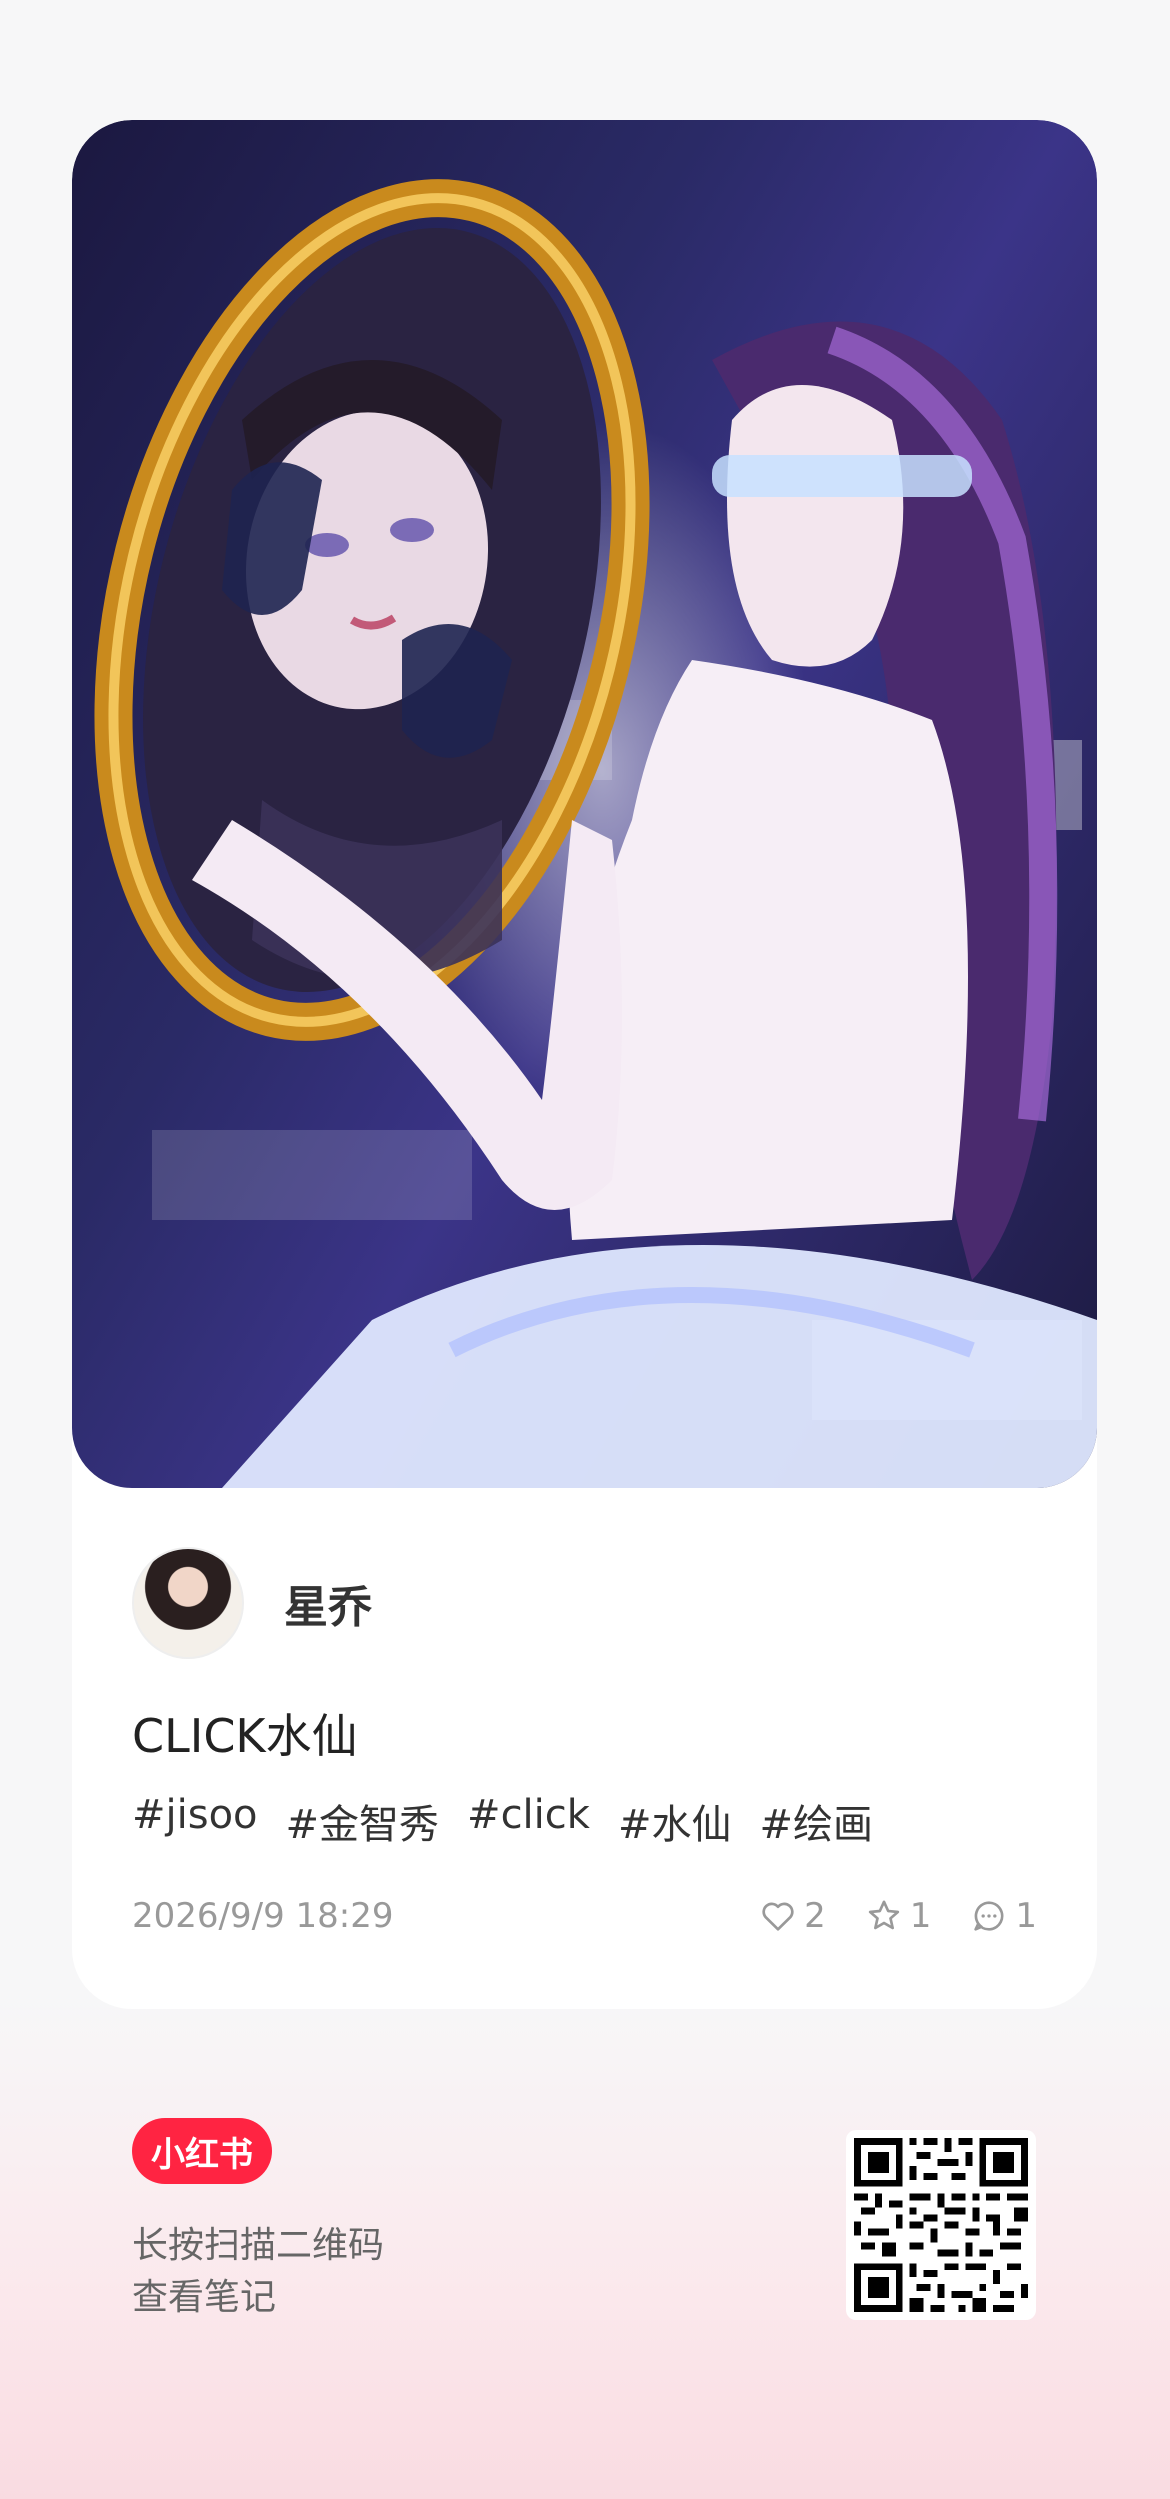 This screenshot has height=2499, width=1170. Describe the element at coordinates (363, 1821) in the screenshot. I see `tag: #金智秀` at that location.